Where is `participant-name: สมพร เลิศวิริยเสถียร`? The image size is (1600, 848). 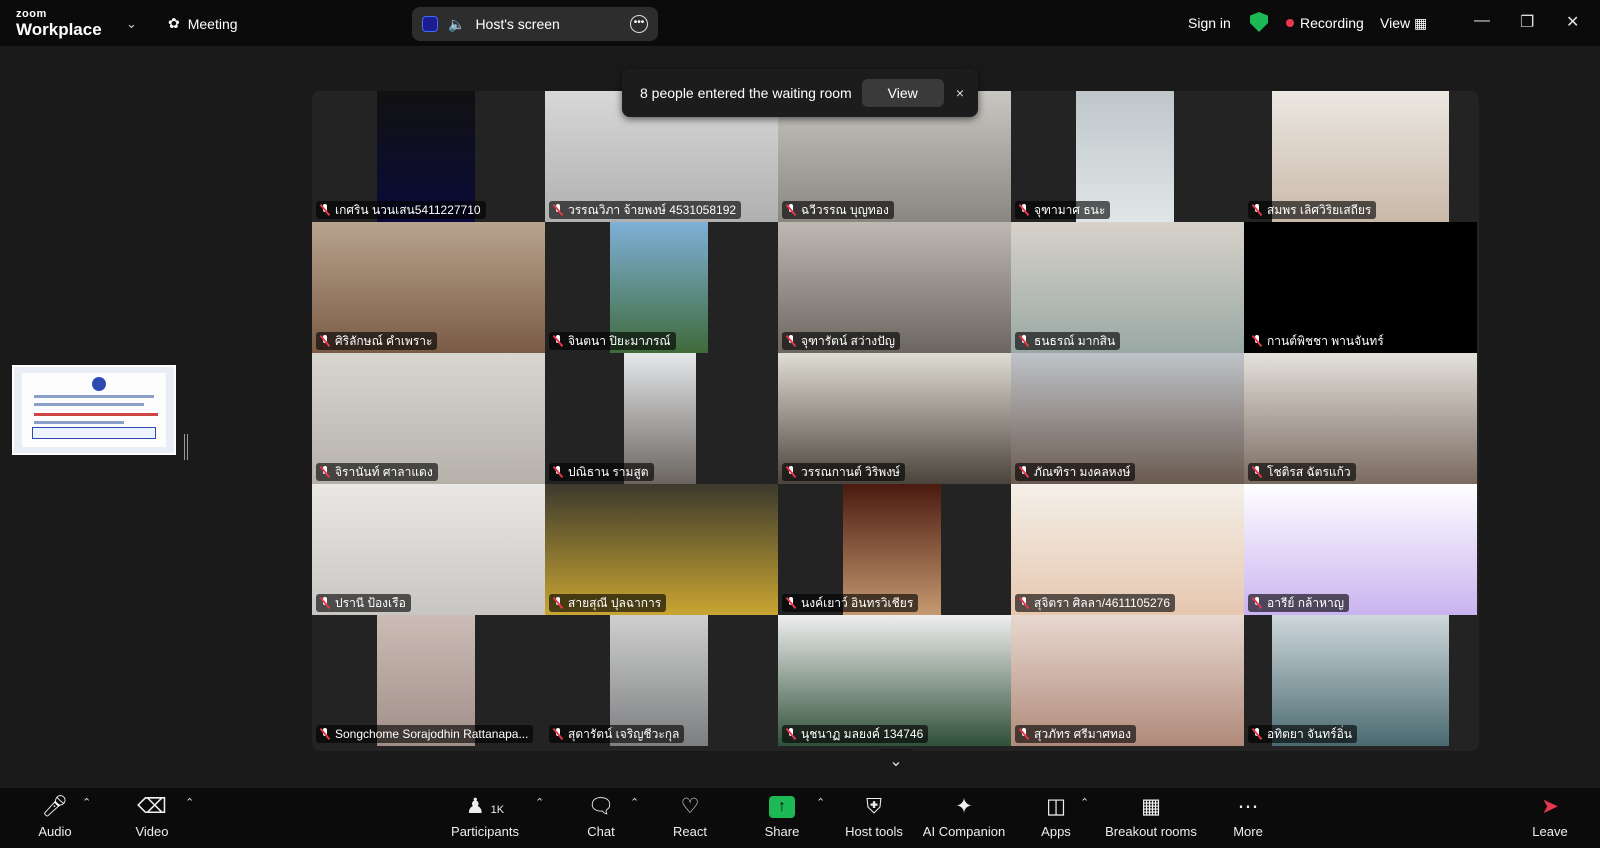 participant-name: สมพร เลิศวิริยเสถียร is located at coordinates (1319, 210).